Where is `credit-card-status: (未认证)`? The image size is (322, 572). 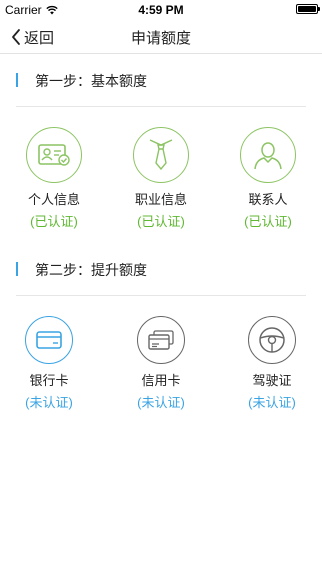
credit-card-status: (未认证) is located at coordinates (161, 402).